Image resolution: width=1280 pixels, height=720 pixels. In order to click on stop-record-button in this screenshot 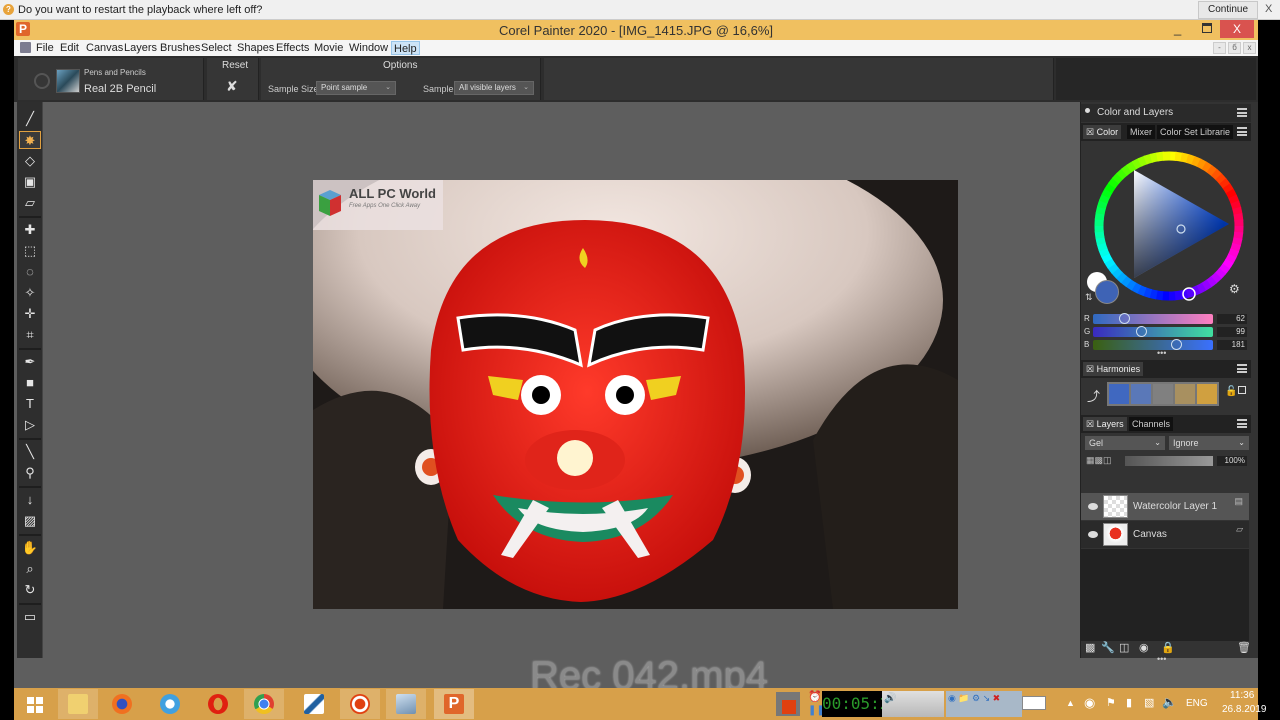, I will do `click(789, 707)`.